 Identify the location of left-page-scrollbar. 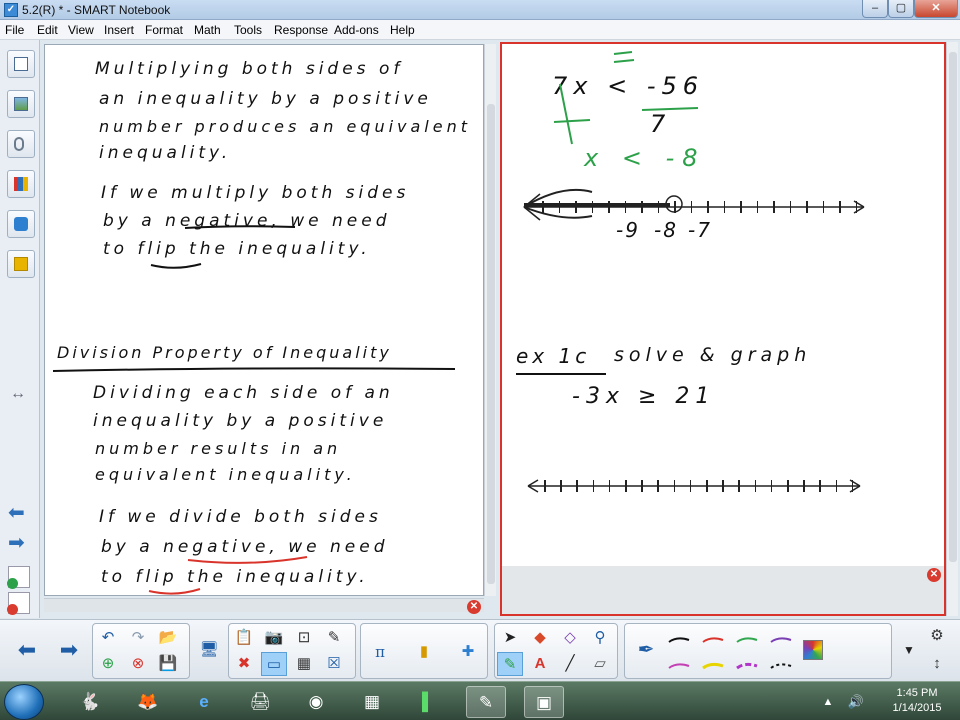
(490, 320).